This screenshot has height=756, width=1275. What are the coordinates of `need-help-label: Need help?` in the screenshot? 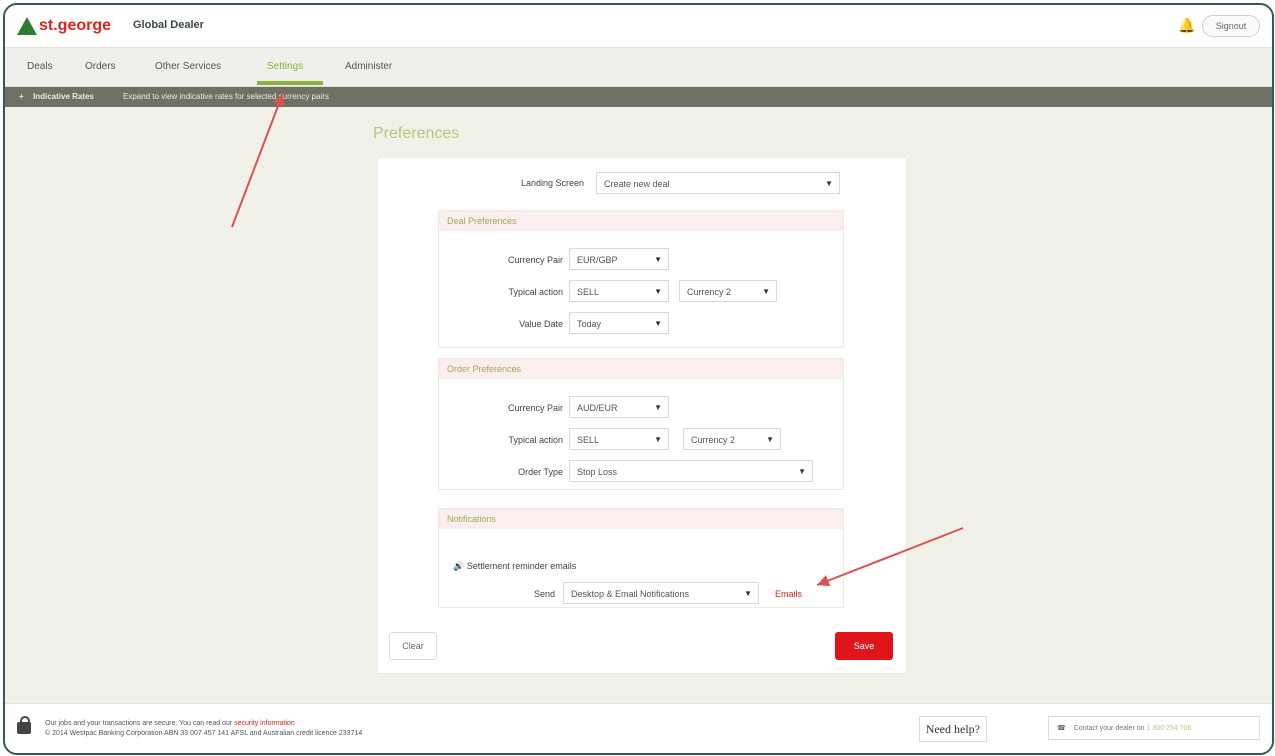 It's located at (952, 729).